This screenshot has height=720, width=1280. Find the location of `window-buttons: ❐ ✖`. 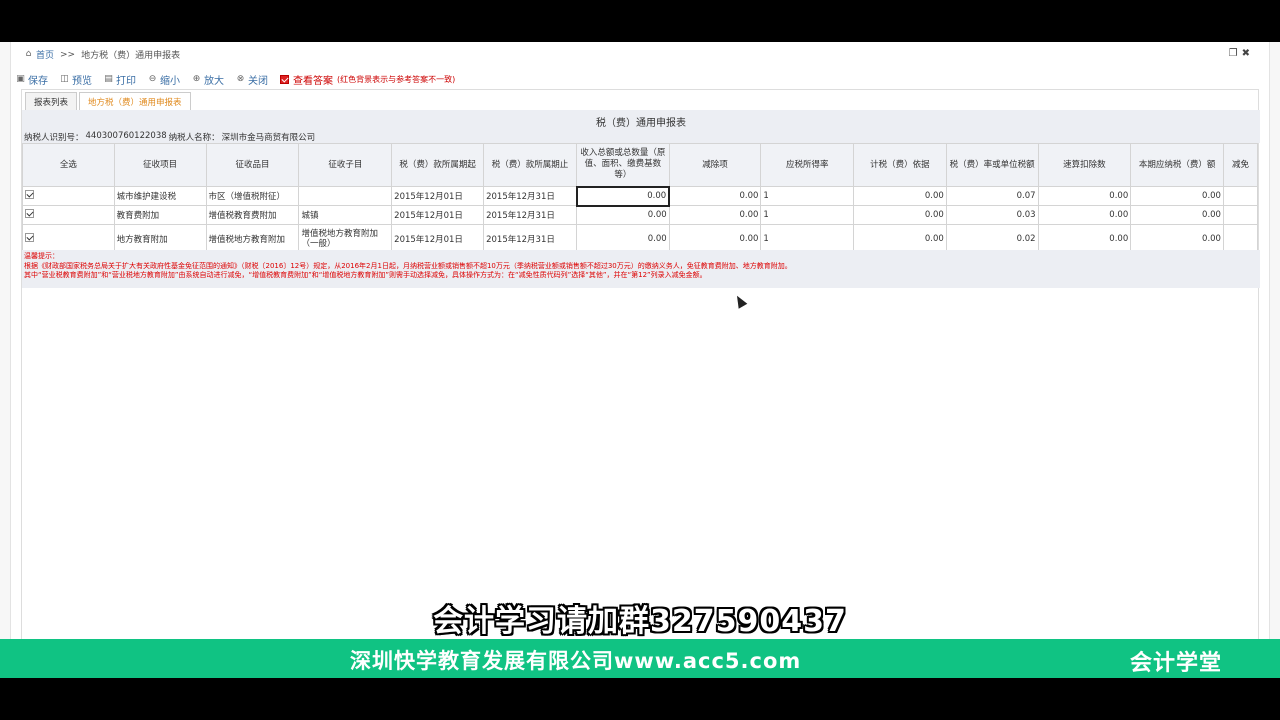

window-buttons: ❐ ✖ is located at coordinates (1239, 53).